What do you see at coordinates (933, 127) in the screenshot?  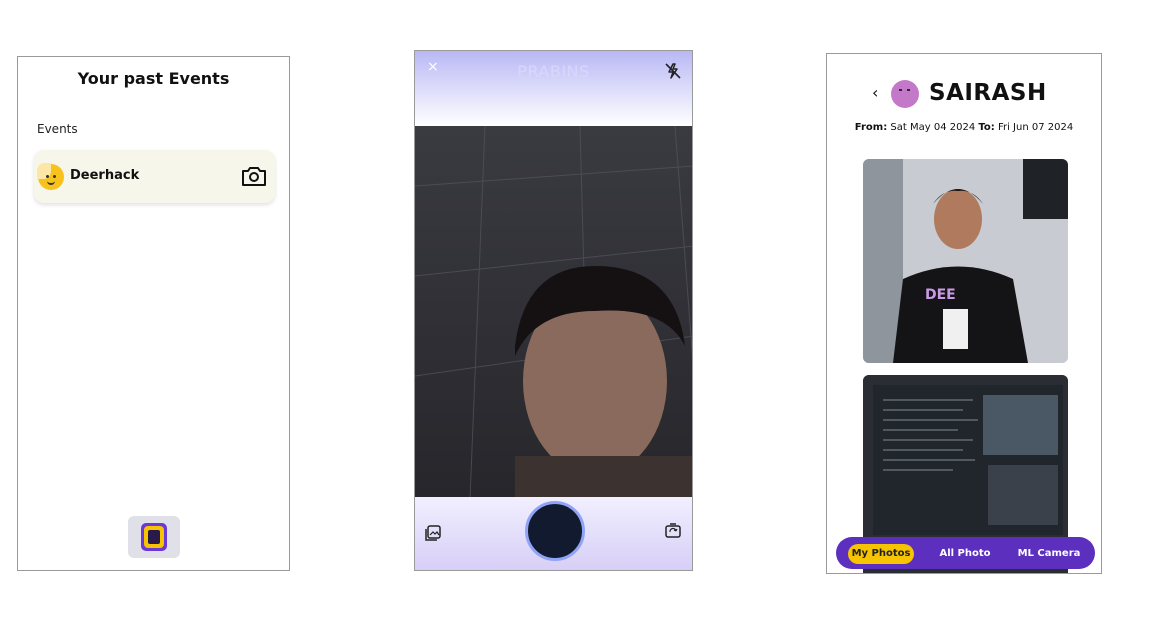 I see `from-date: Sat May 04 2024` at bounding box center [933, 127].